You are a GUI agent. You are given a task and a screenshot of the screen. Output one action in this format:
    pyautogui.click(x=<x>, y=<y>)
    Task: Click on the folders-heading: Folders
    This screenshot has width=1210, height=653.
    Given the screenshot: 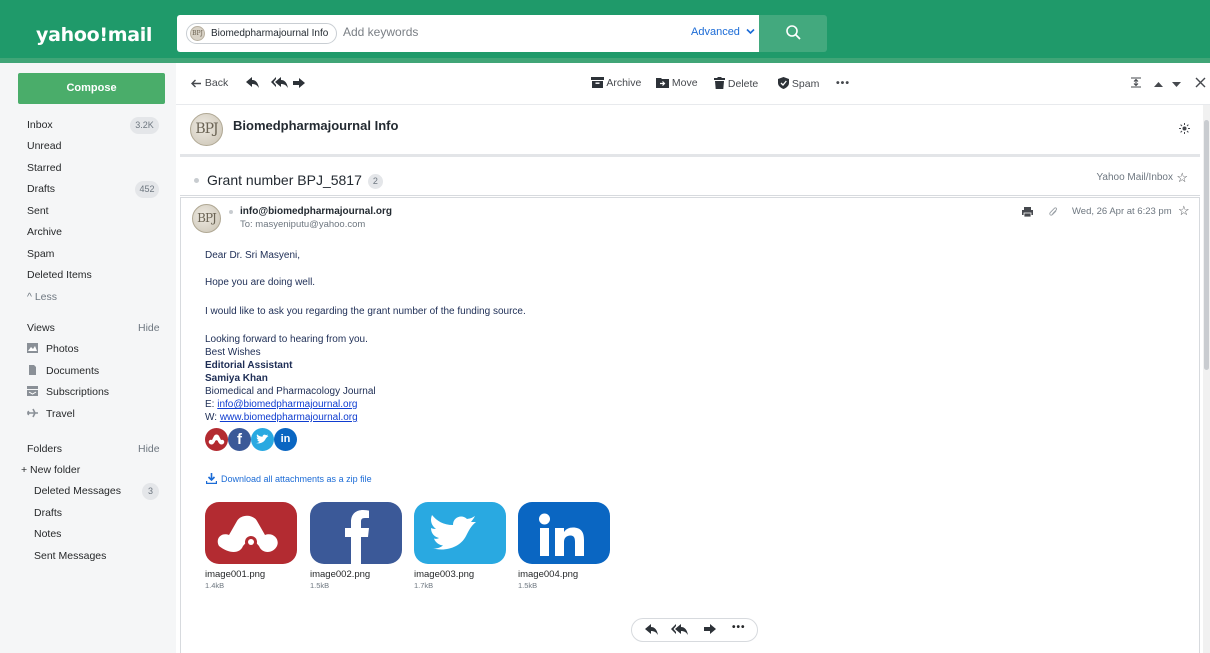 What is the action you would take?
    pyautogui.click(x=45, y=449)
    